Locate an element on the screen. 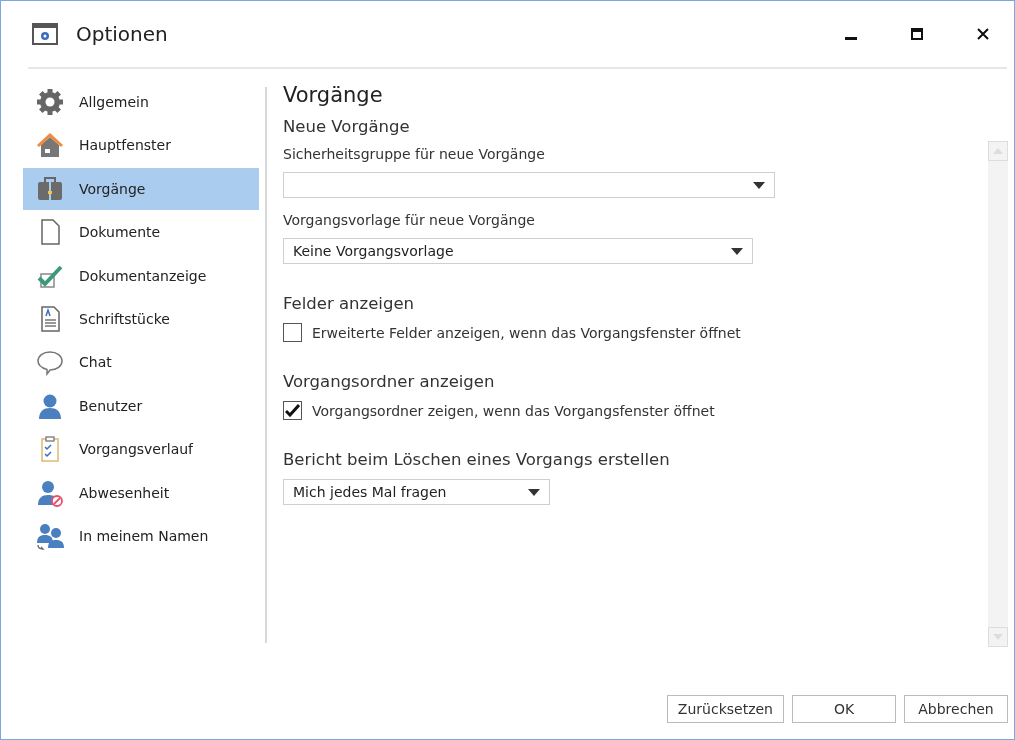 This screenshot has height=740, width=1015. sidebar-item: Schriftstücke is located at coordinates (141, 318).